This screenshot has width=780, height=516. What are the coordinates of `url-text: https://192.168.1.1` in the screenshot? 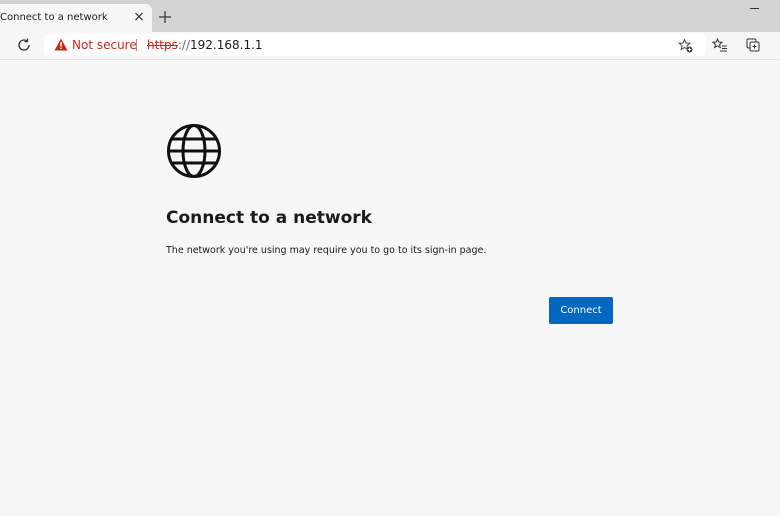 It's located at (205, 45).